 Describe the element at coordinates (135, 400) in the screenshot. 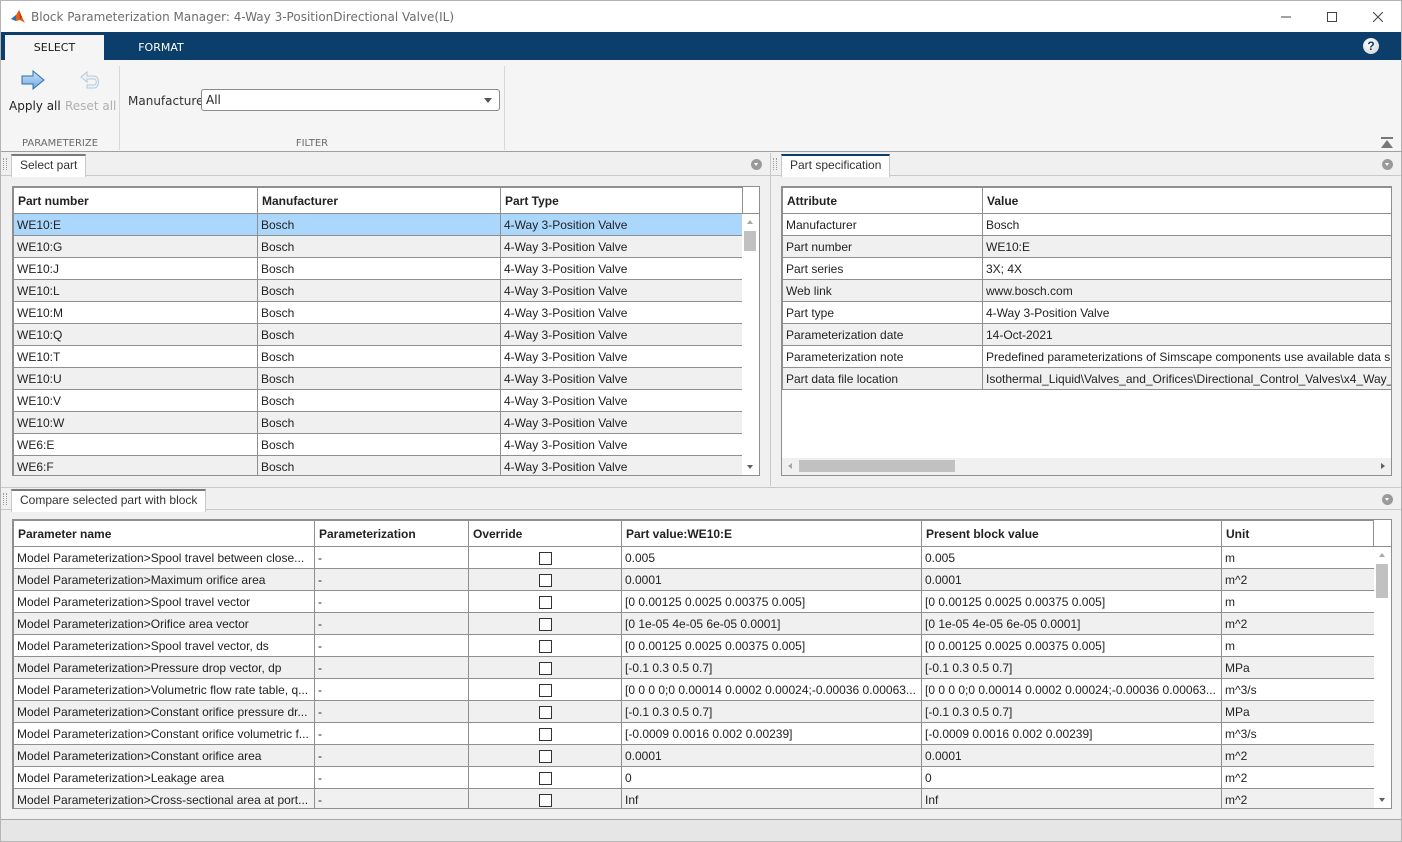

I see `part-number-cell: WE10:V` at that location.